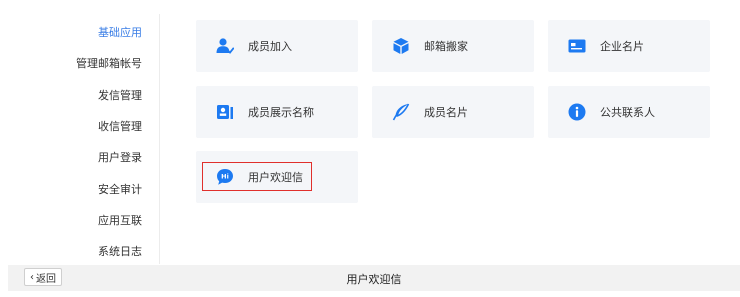 The height and width of the screenshot is (297, 740). Describe the element at coordinates (159, 139) in the screenshot. I see `sidebar-divider` at that location.